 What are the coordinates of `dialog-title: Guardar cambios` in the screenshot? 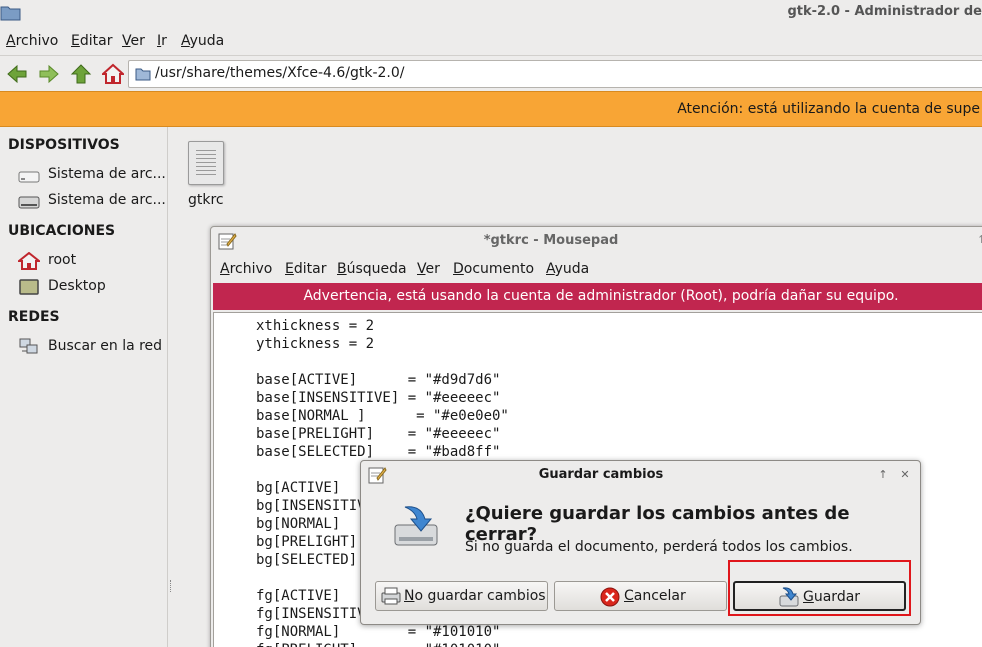 It's located at (601, 474).